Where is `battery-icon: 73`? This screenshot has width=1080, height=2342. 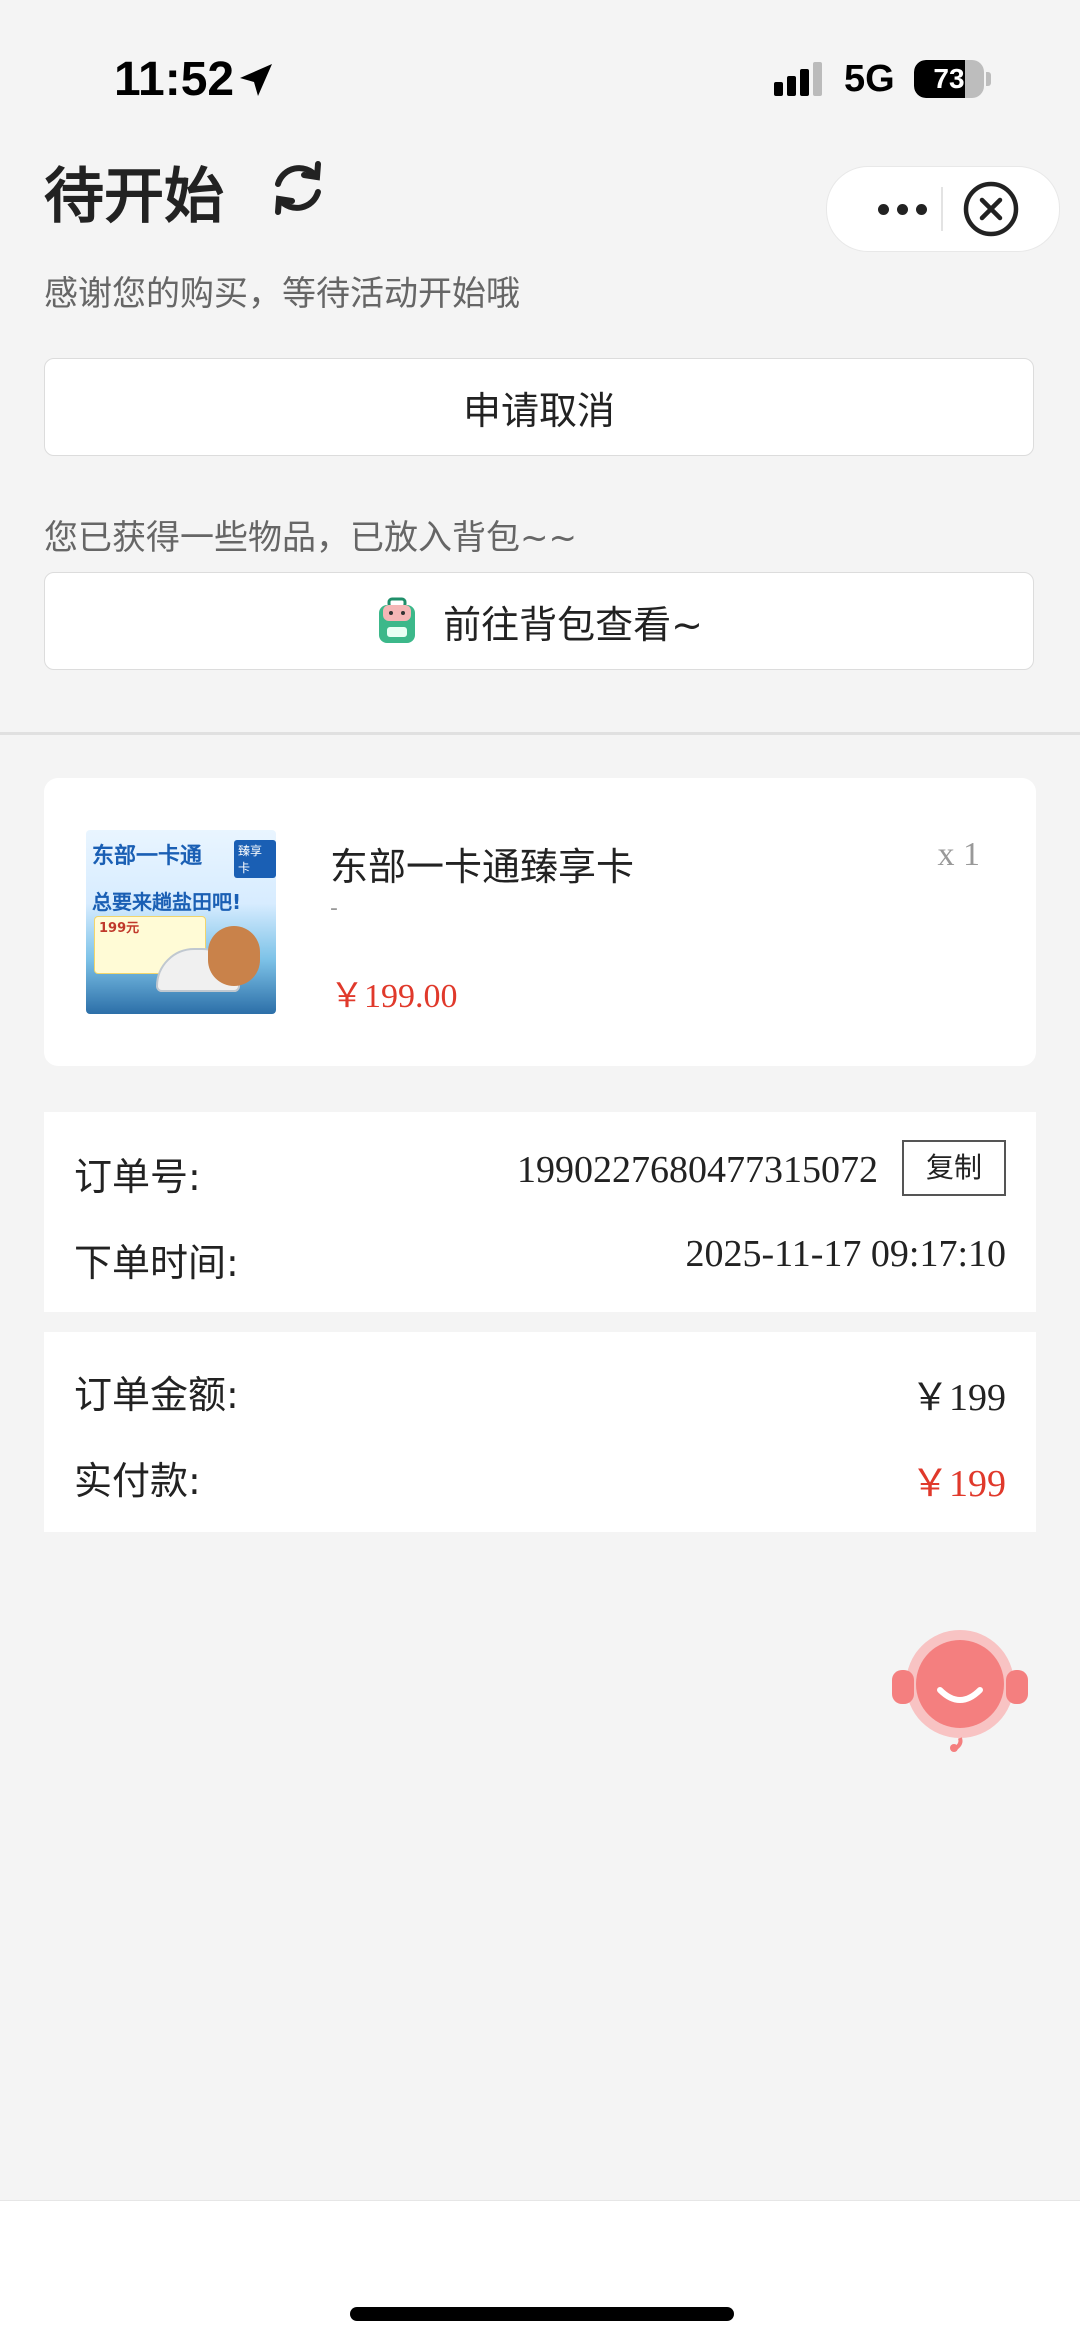 battery-icon: 73 is located at coordinates (949, 79).